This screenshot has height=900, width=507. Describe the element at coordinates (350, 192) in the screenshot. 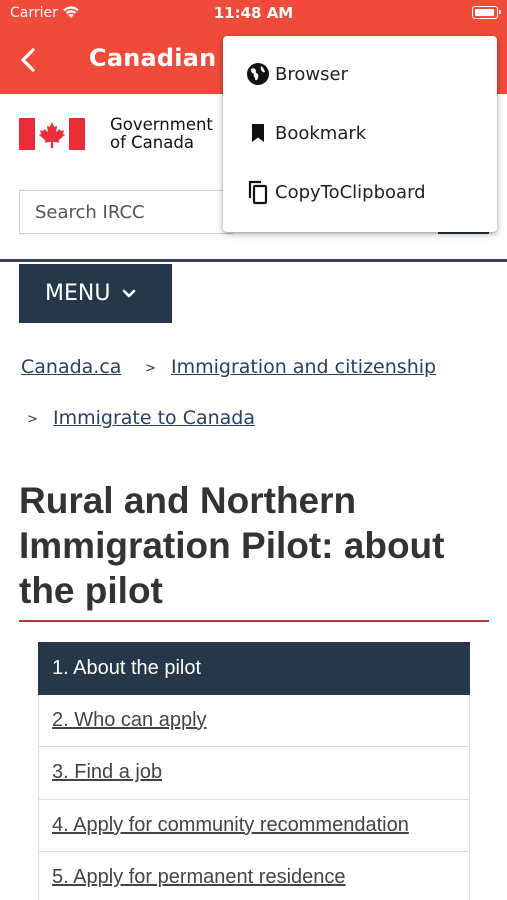

I see `menu-item-label: CopyToClipboard` at that location.